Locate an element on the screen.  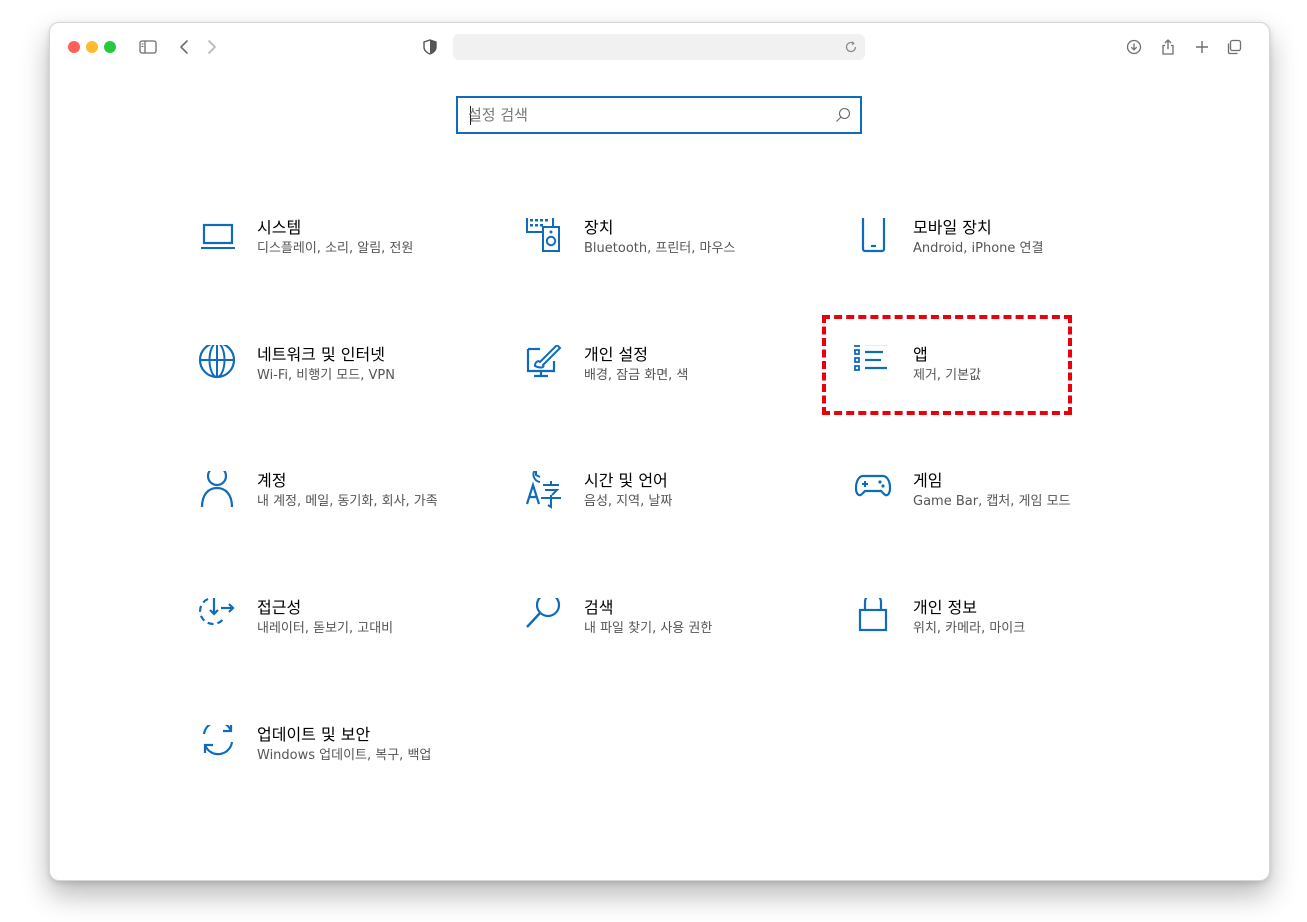
tile-title: 업데이트 및 보안 is located at coordinates (314, 734).